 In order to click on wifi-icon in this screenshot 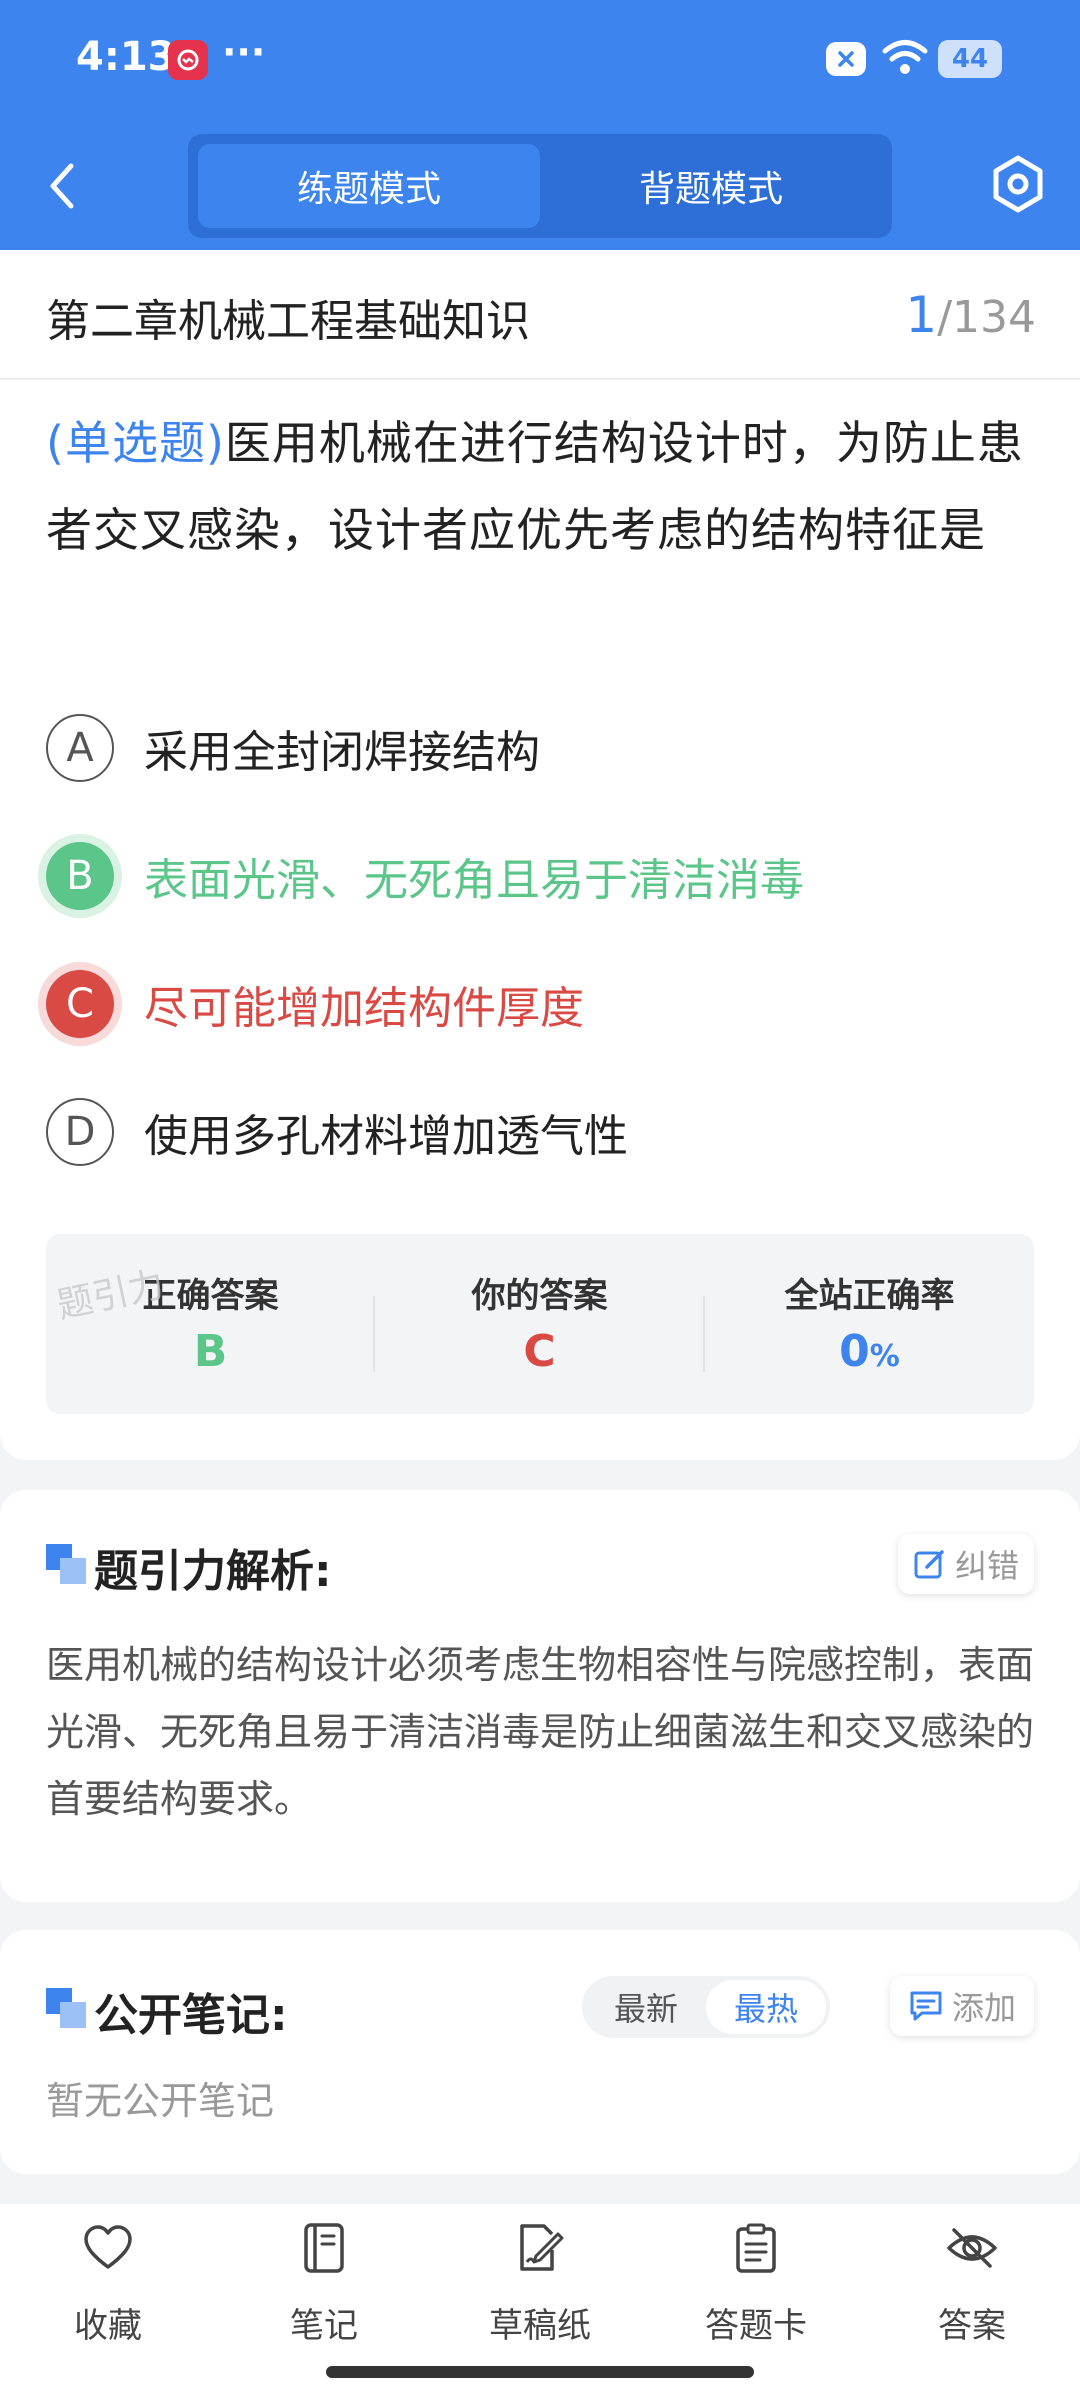, I will do `click(905, 60)`.